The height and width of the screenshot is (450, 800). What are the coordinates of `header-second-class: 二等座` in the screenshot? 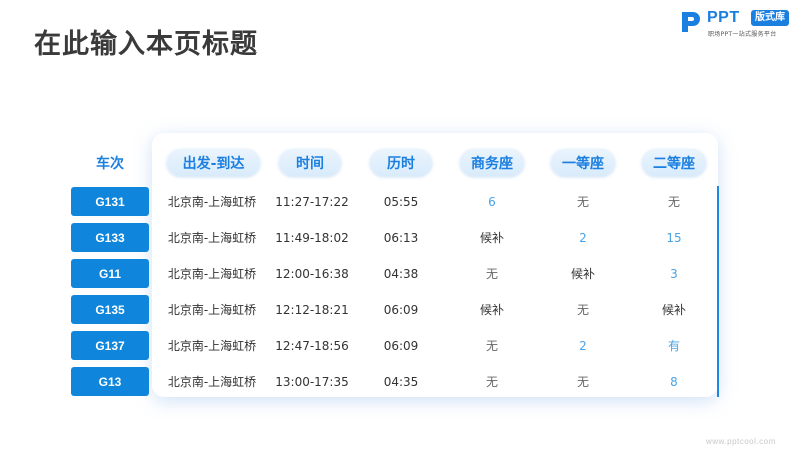 It's located at (674, 162).